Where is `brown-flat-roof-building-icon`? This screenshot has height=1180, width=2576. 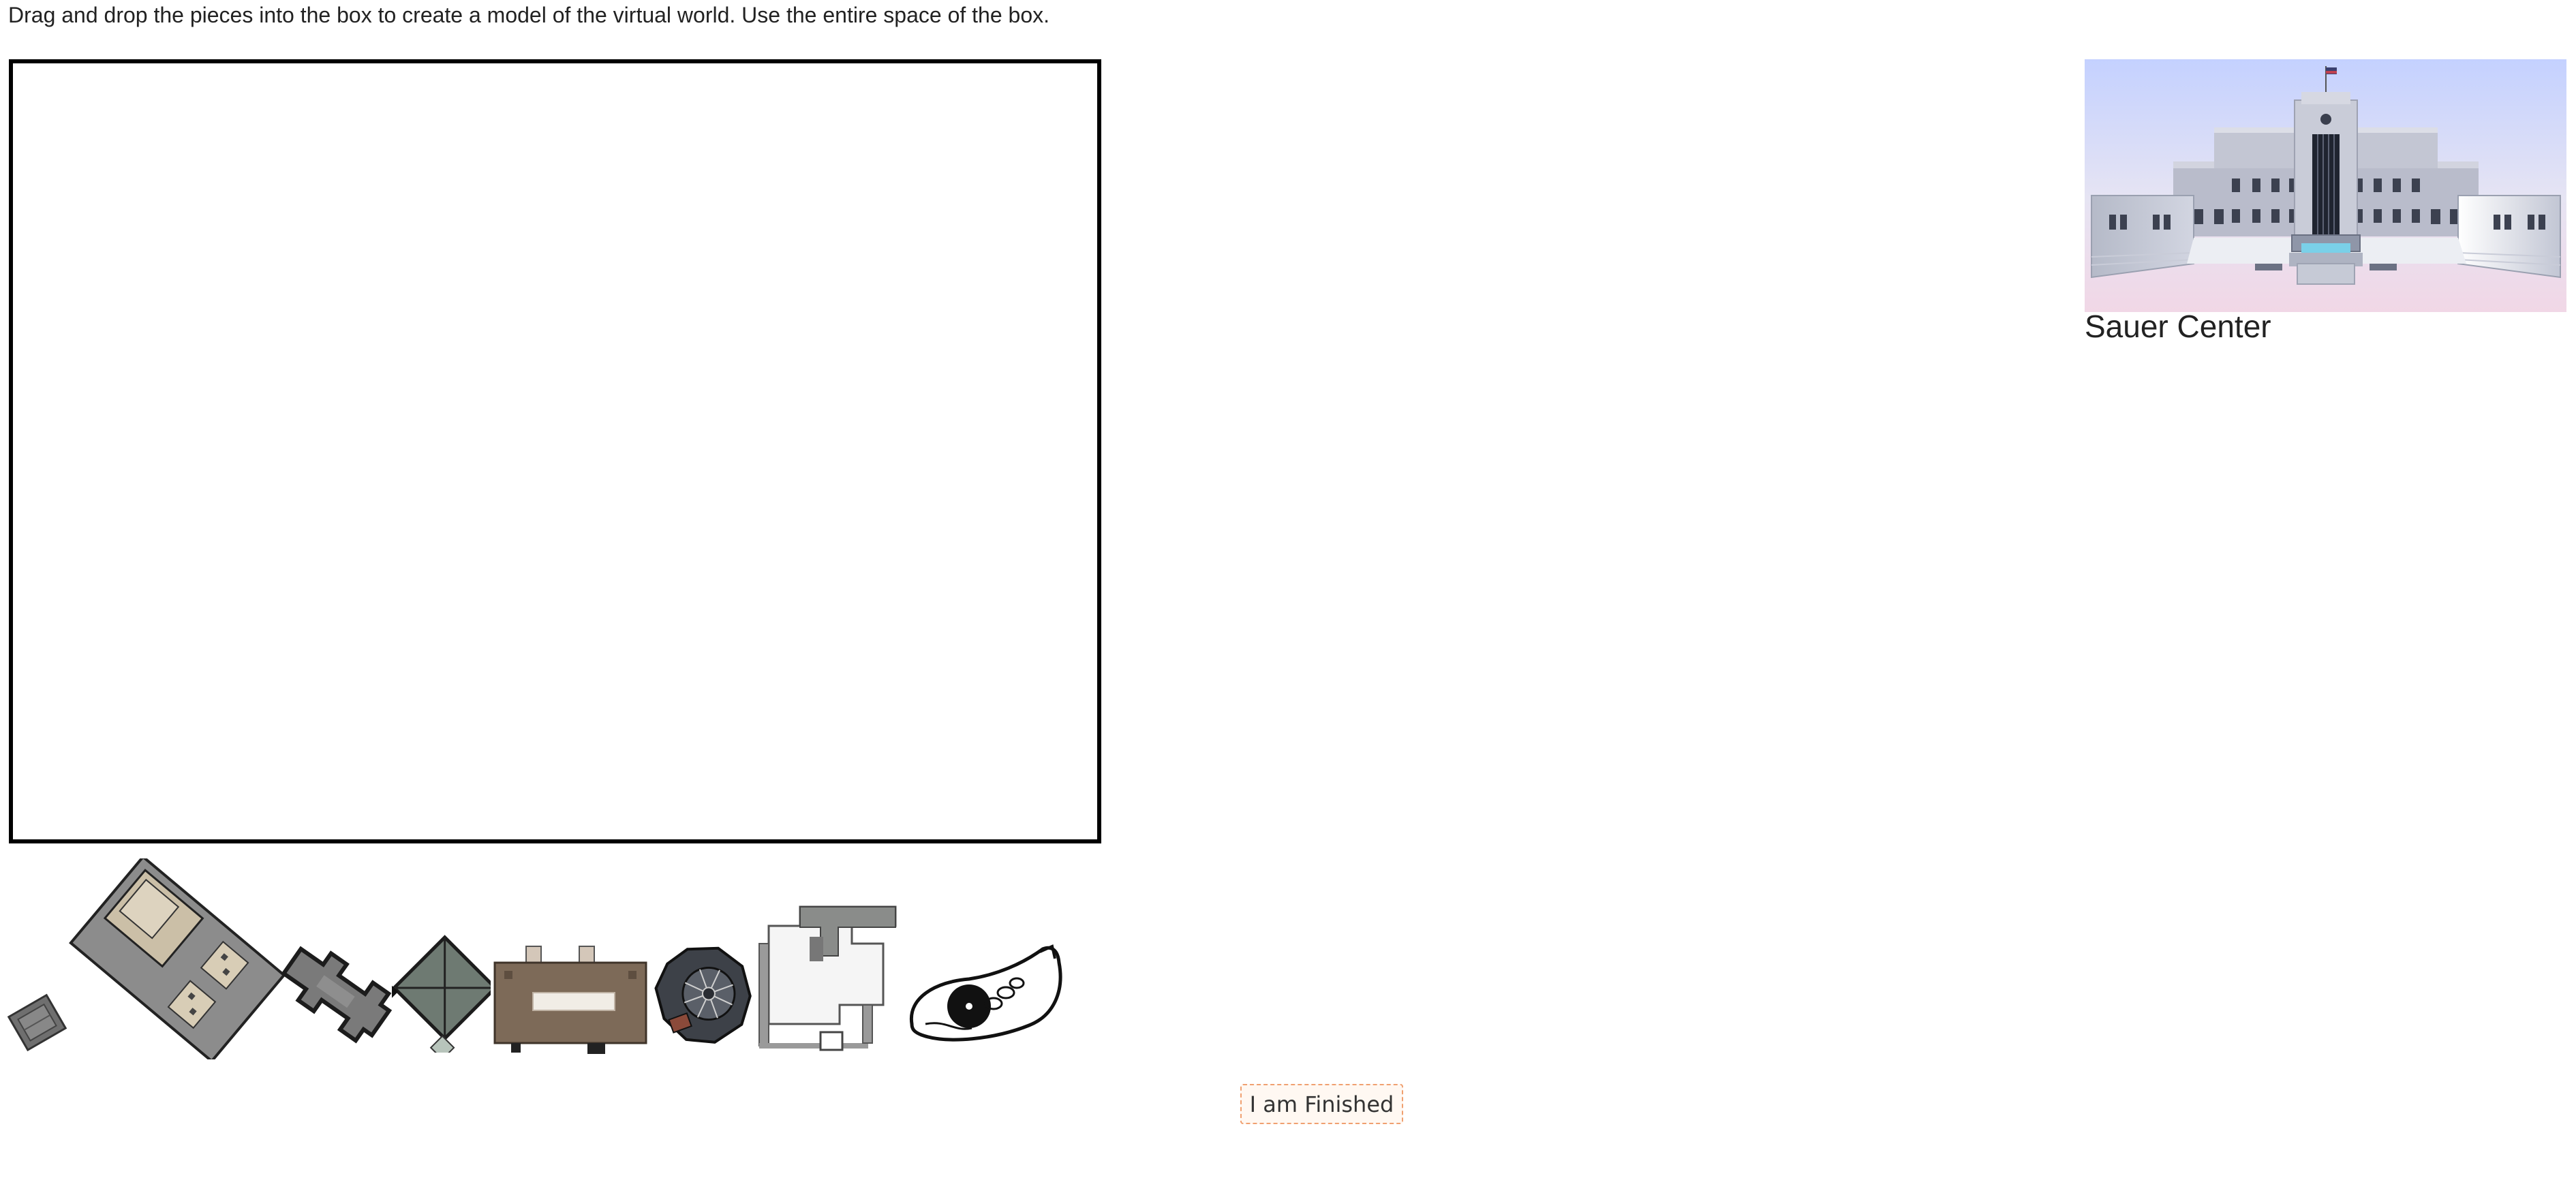 brown-flat-roof-building-icon is located at coordinates (570, 1000).